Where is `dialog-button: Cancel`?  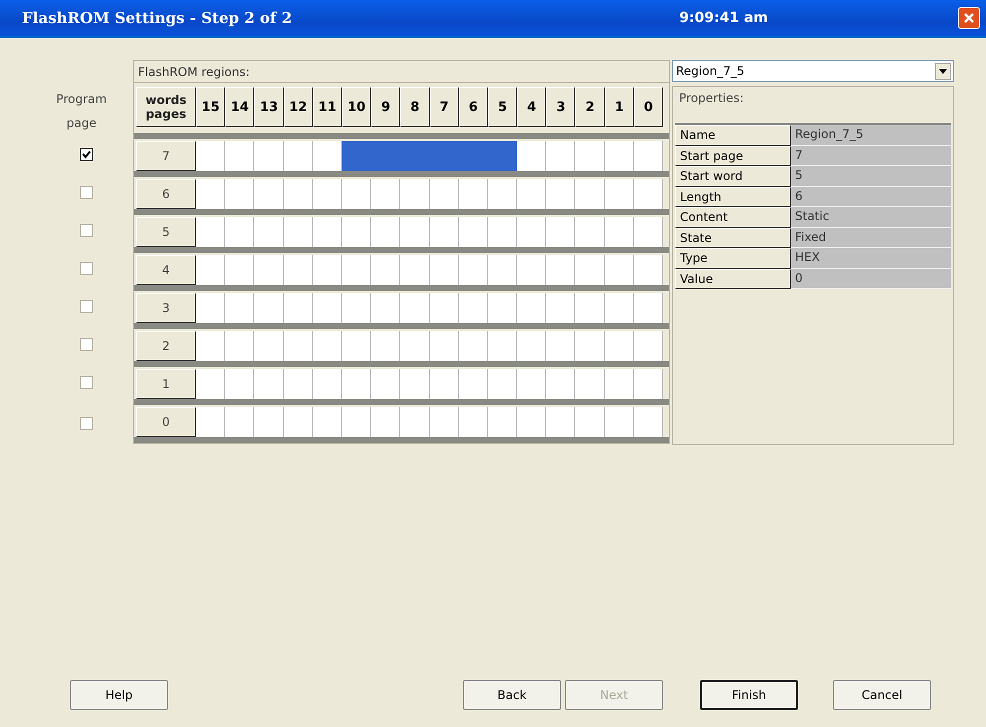 dialog-button: Cancel is located at coordinates (882, 695).